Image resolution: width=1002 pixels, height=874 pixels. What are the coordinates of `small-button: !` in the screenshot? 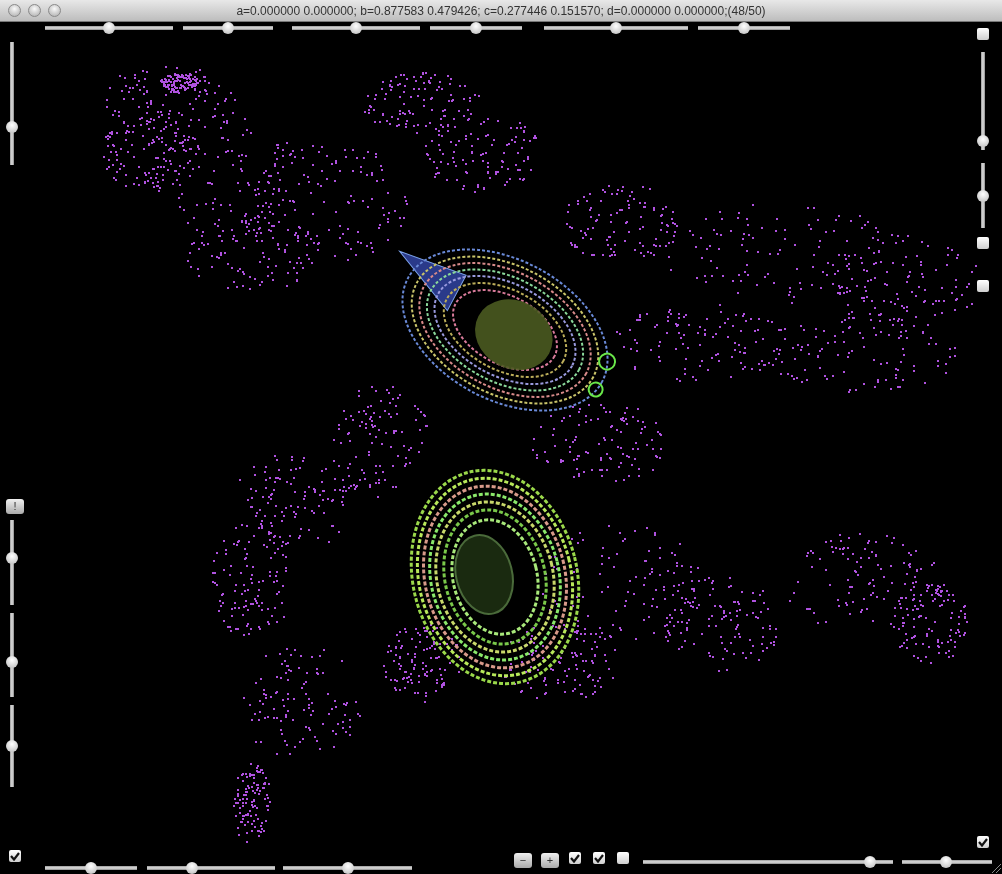 It's located at (15, 506).